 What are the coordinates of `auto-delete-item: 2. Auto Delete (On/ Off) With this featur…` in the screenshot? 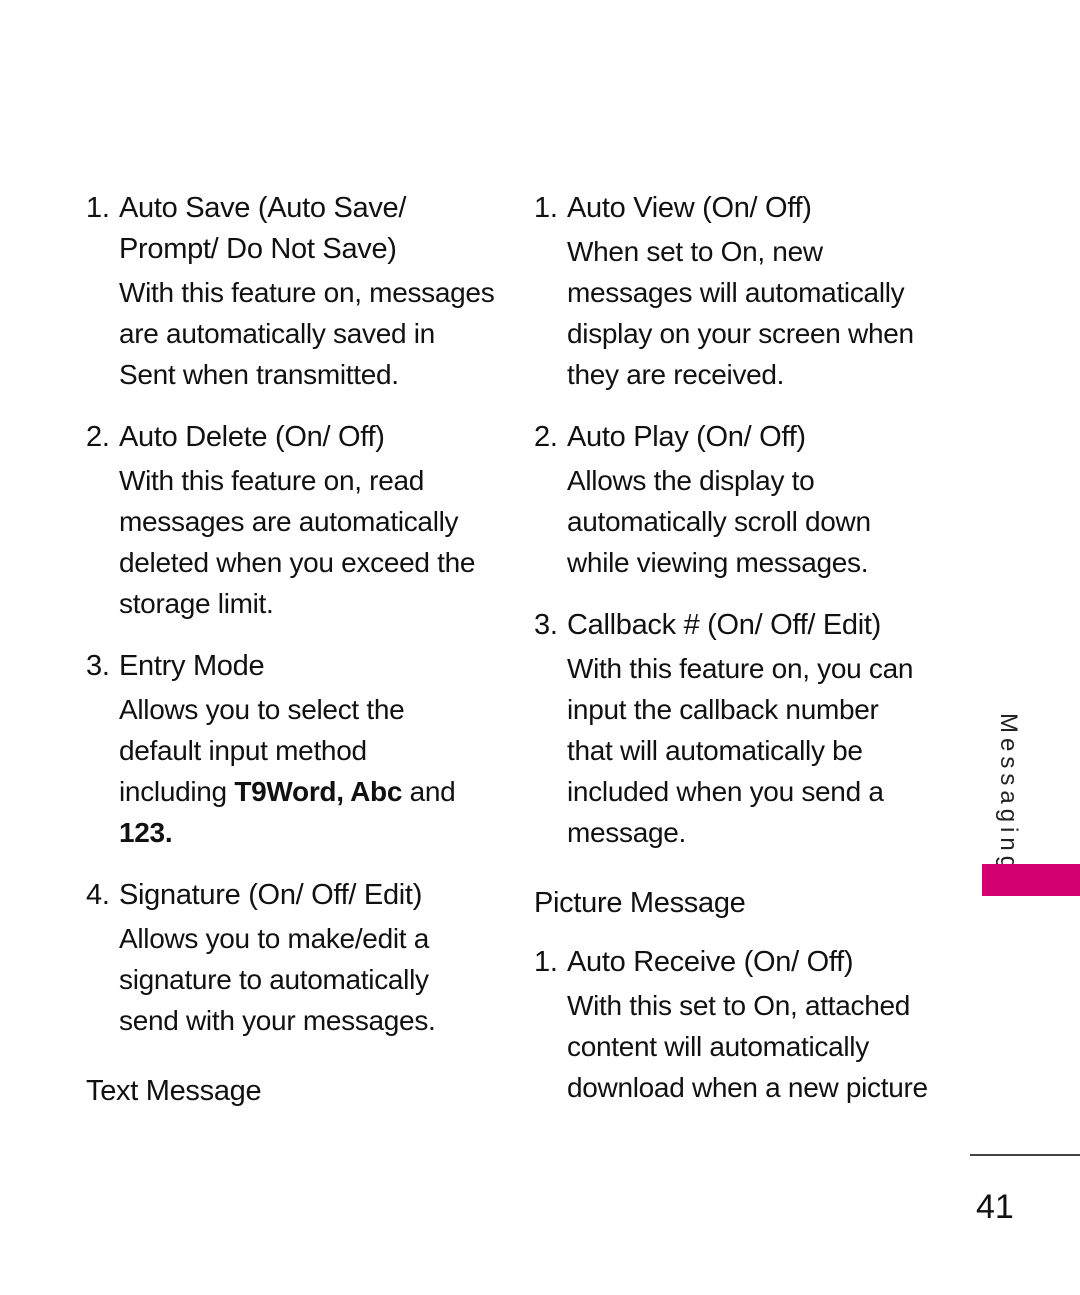 It's located at (296, 520).